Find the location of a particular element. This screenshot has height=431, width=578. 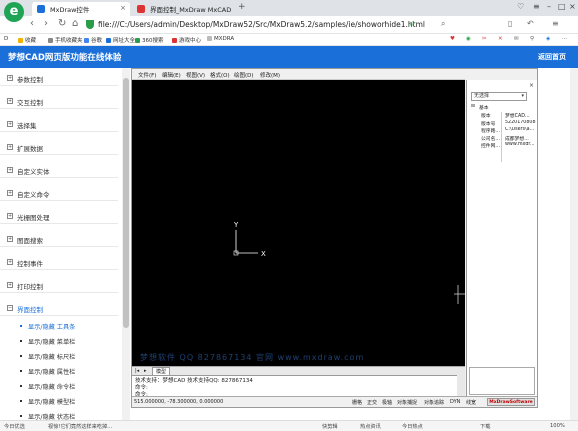

back-icon: ‹ is located at coordinates (32, 23).